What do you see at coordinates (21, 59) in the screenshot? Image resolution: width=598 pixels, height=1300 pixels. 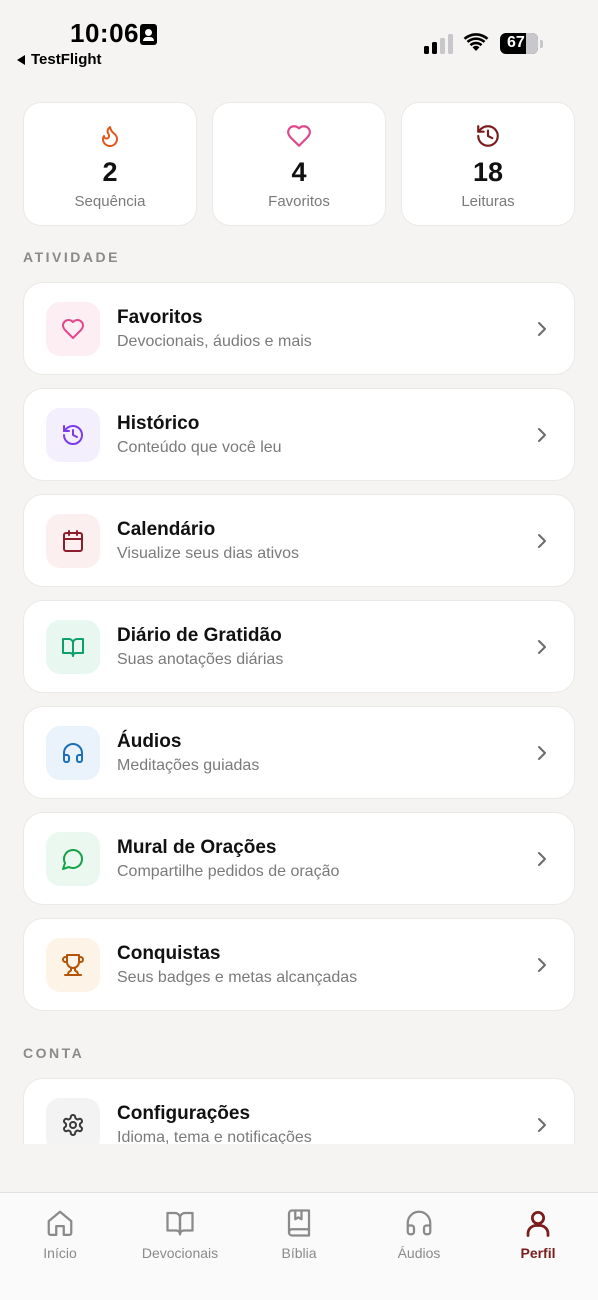 I see `back-triangle-icon` at bounding box center [21, 59].